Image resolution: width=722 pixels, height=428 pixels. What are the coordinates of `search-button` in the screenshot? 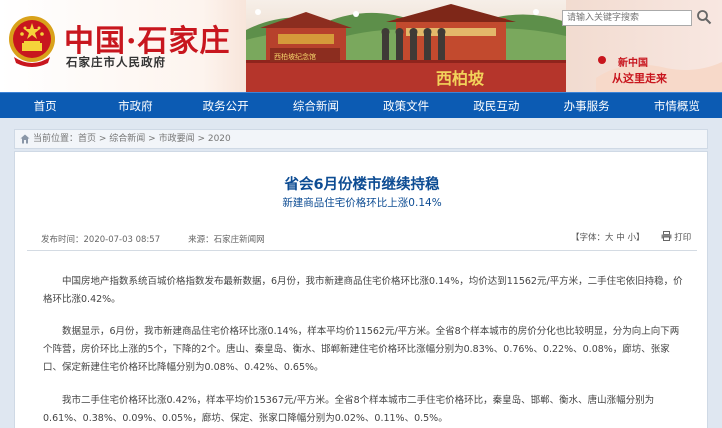 It's located at (704, 18).